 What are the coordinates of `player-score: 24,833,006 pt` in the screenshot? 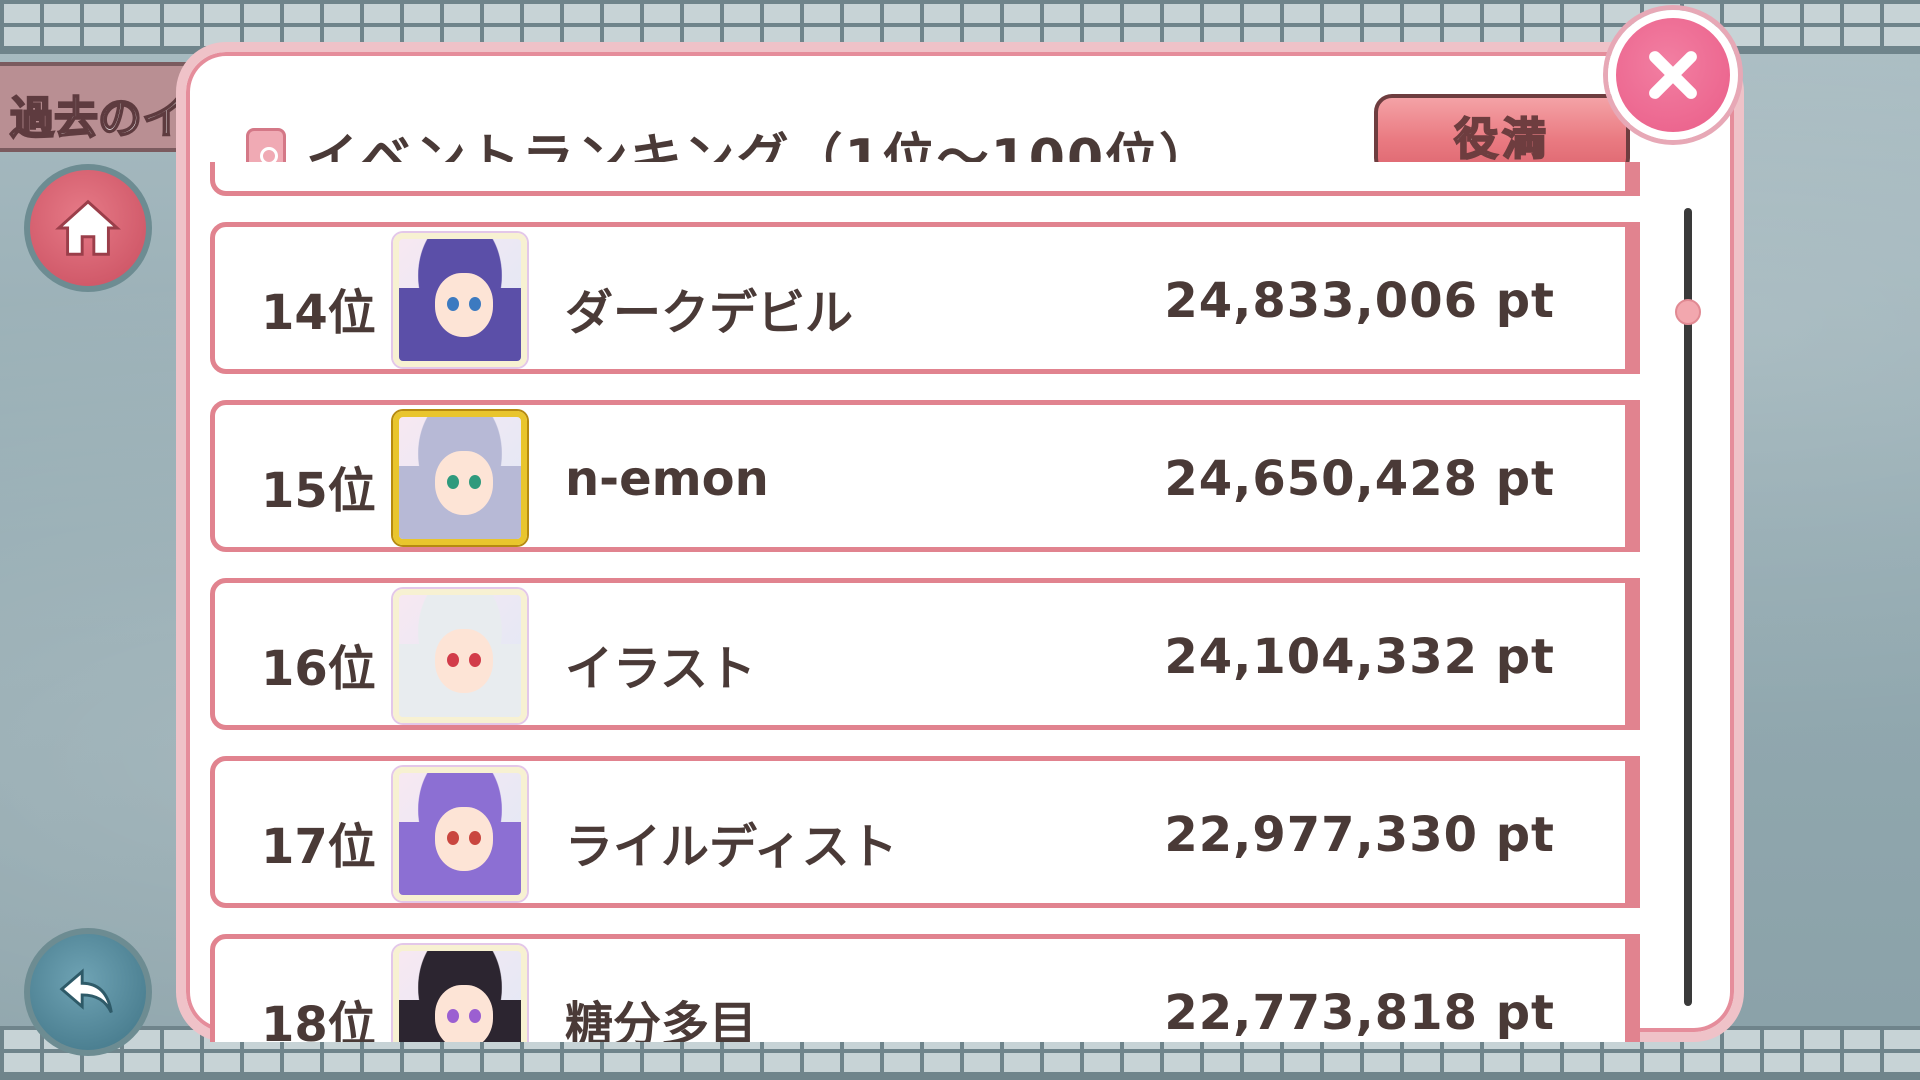 It's located at (1359, 301).